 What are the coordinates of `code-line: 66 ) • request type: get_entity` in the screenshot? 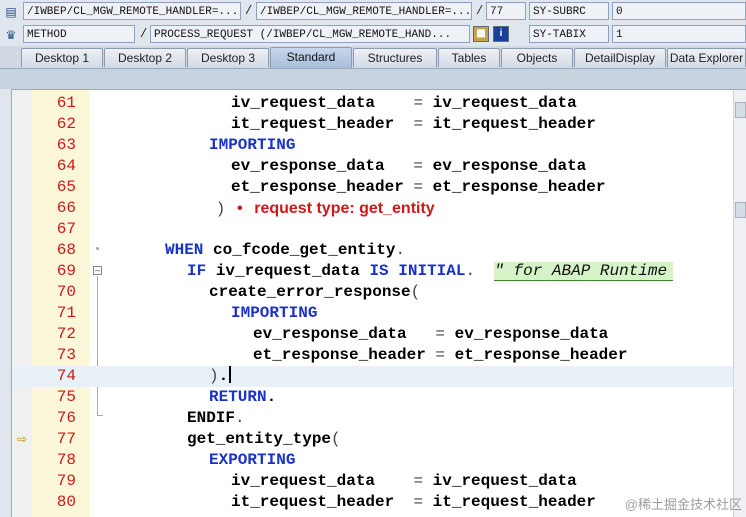 It's located at (379, 208).